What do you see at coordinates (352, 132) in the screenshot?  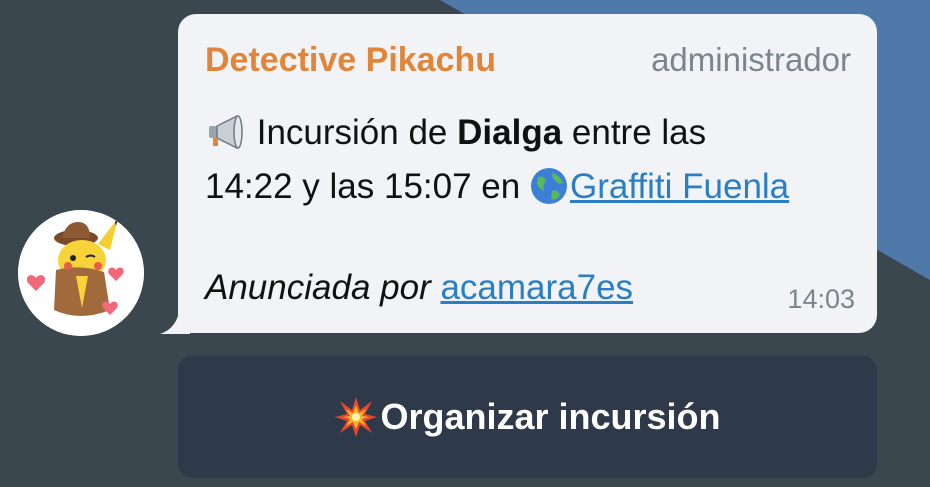 I see `message-line1-prefix: Incursión de` at bounding box center [352, 132].